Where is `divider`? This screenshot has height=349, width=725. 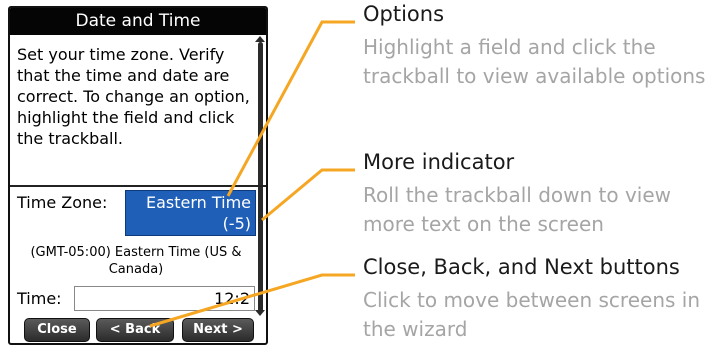
divider is located at coordinates (138, 186).